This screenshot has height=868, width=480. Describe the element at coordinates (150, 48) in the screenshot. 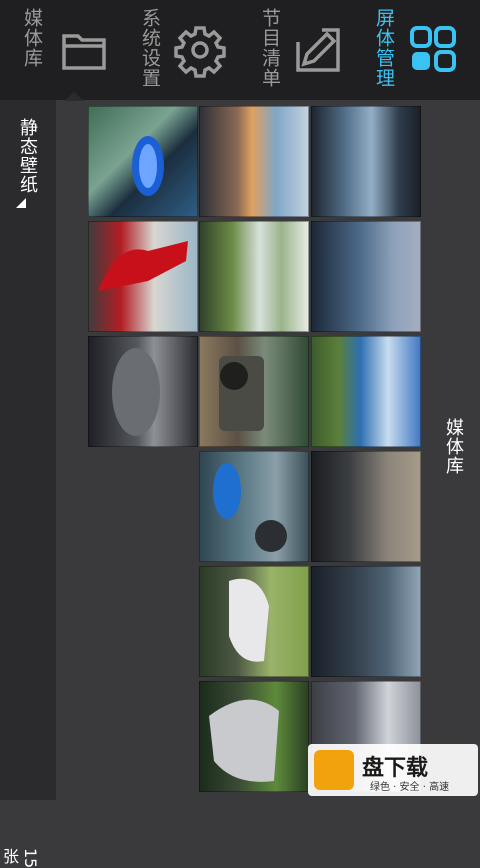

I see `tab-system-settings-label: 系统设置` at that location.